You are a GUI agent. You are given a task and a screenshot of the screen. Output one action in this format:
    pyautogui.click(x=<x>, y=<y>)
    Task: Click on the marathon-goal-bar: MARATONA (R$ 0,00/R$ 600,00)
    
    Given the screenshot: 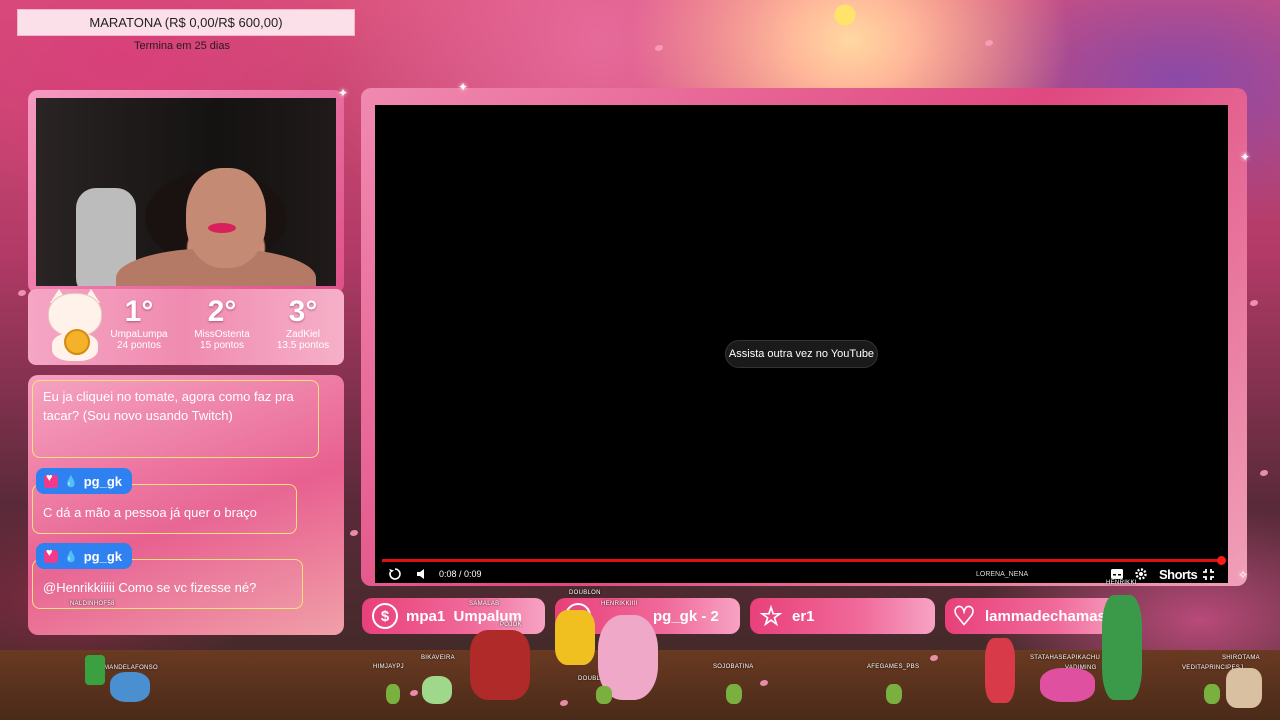 What is the action you would take?
    pyautogui.click(x=186, y=22)
    